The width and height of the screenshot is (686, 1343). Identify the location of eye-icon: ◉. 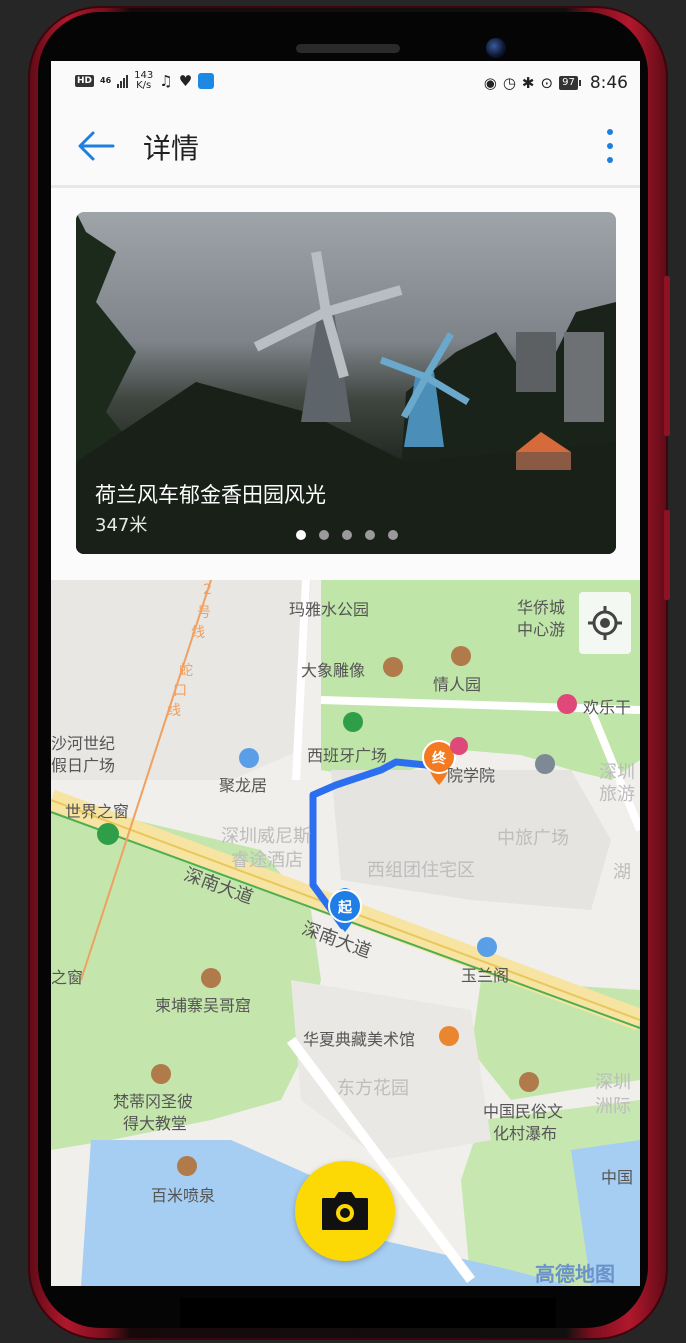
(490, 83).